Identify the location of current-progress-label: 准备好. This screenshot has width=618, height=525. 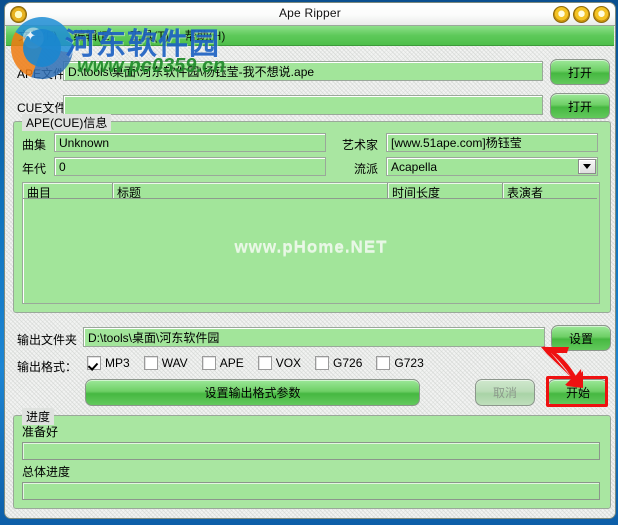
(40, 432).